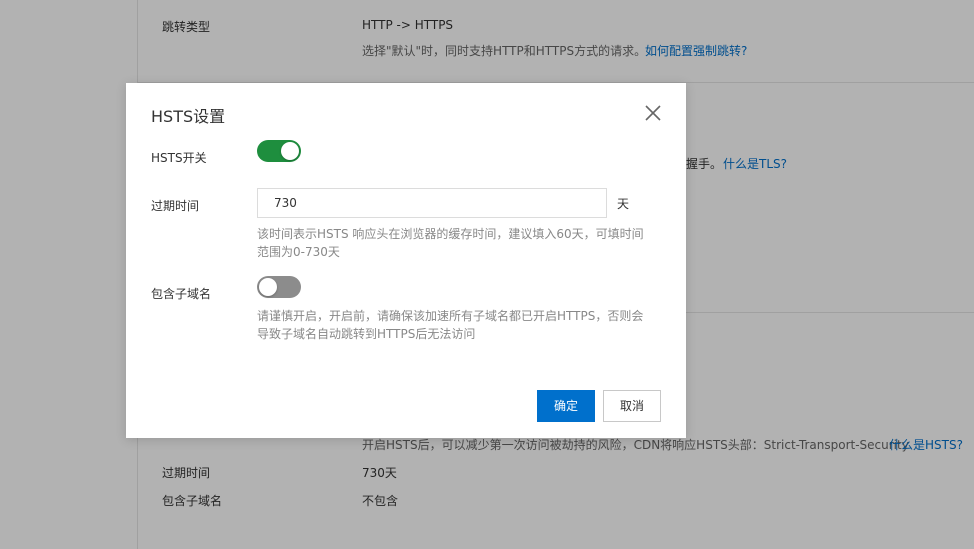 This screenshot has width=974, height=549. Describe the element at coordinates (432, 203) in the screenshot. I see `expire-time-input` at that location.